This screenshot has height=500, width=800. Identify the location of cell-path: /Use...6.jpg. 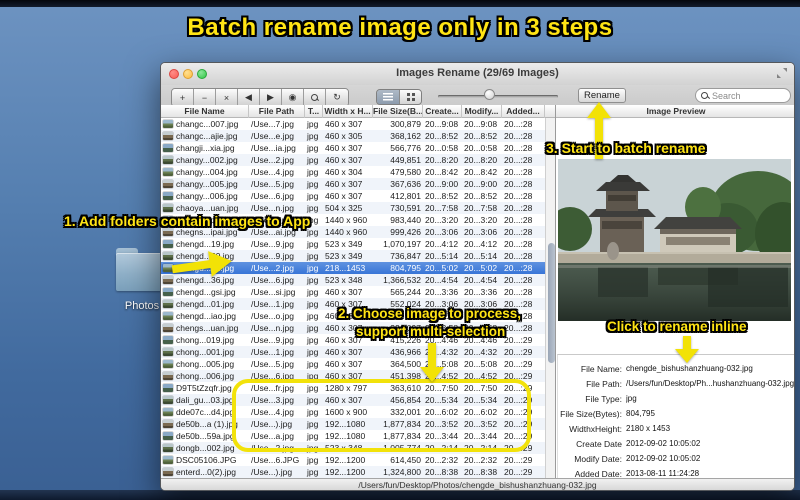
(272, 280).